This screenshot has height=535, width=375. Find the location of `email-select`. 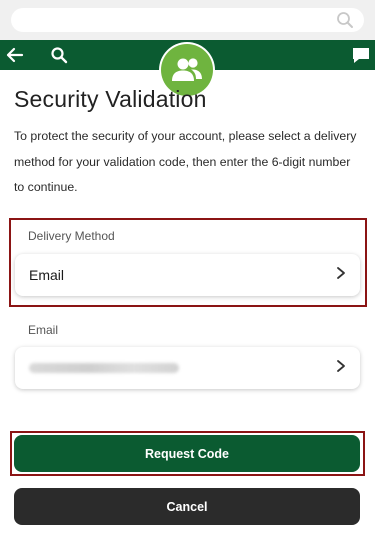

email-select is located at coordinates (187, 368).